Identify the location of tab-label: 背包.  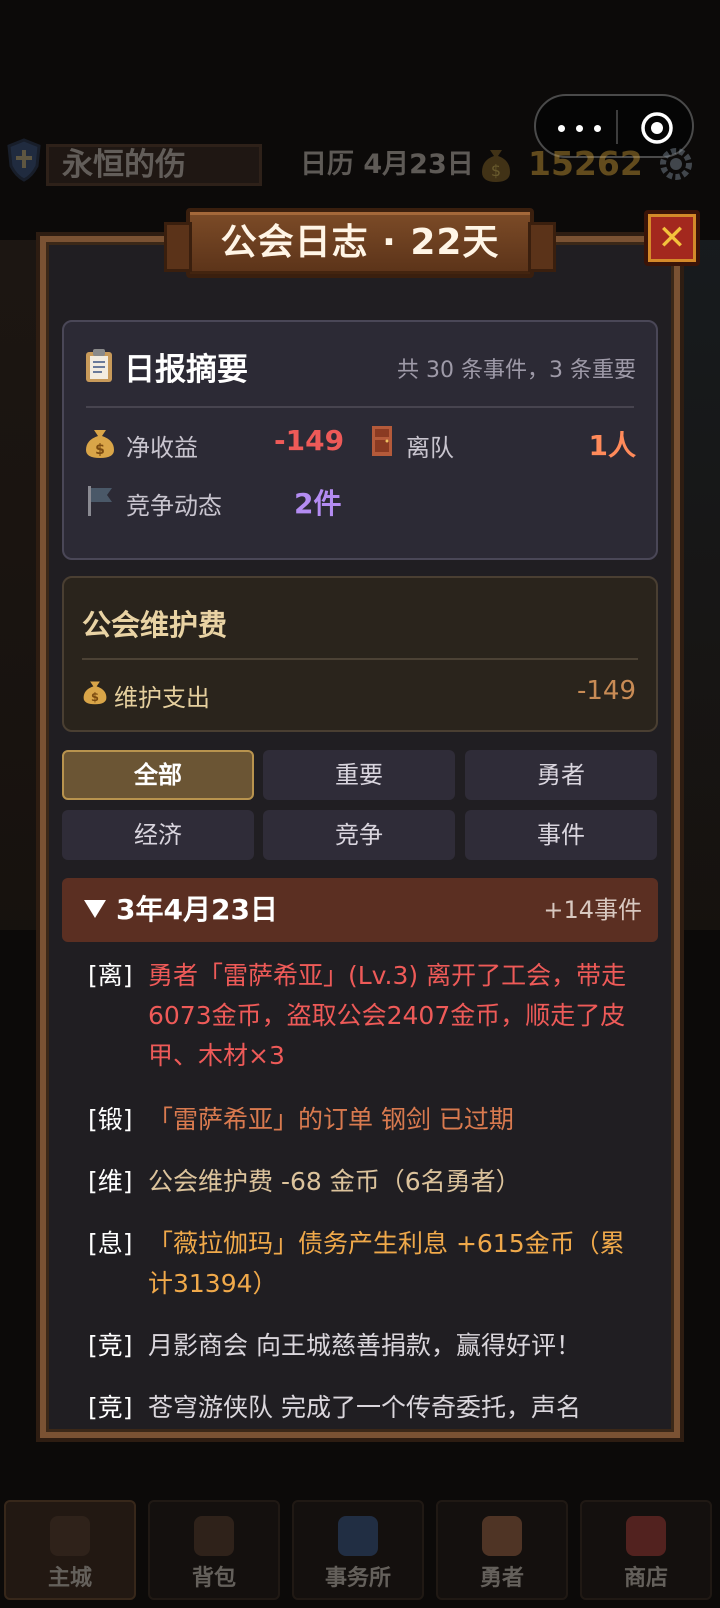
(213, 1578).